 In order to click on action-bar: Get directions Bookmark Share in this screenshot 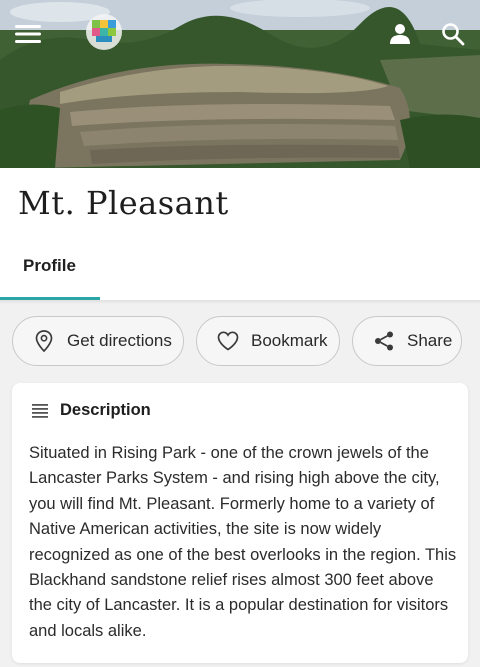, I will do `click(240, 341)`.